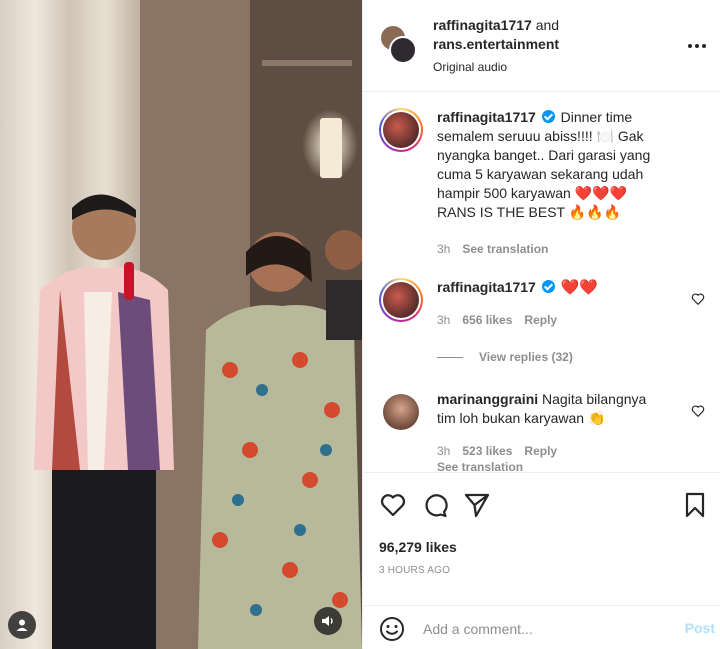 Image resolution: width=720 pixels, height=649 pixels. I want to click on comment-text-block: raffinagita1717 ❤️❤️, so click(552, 287).